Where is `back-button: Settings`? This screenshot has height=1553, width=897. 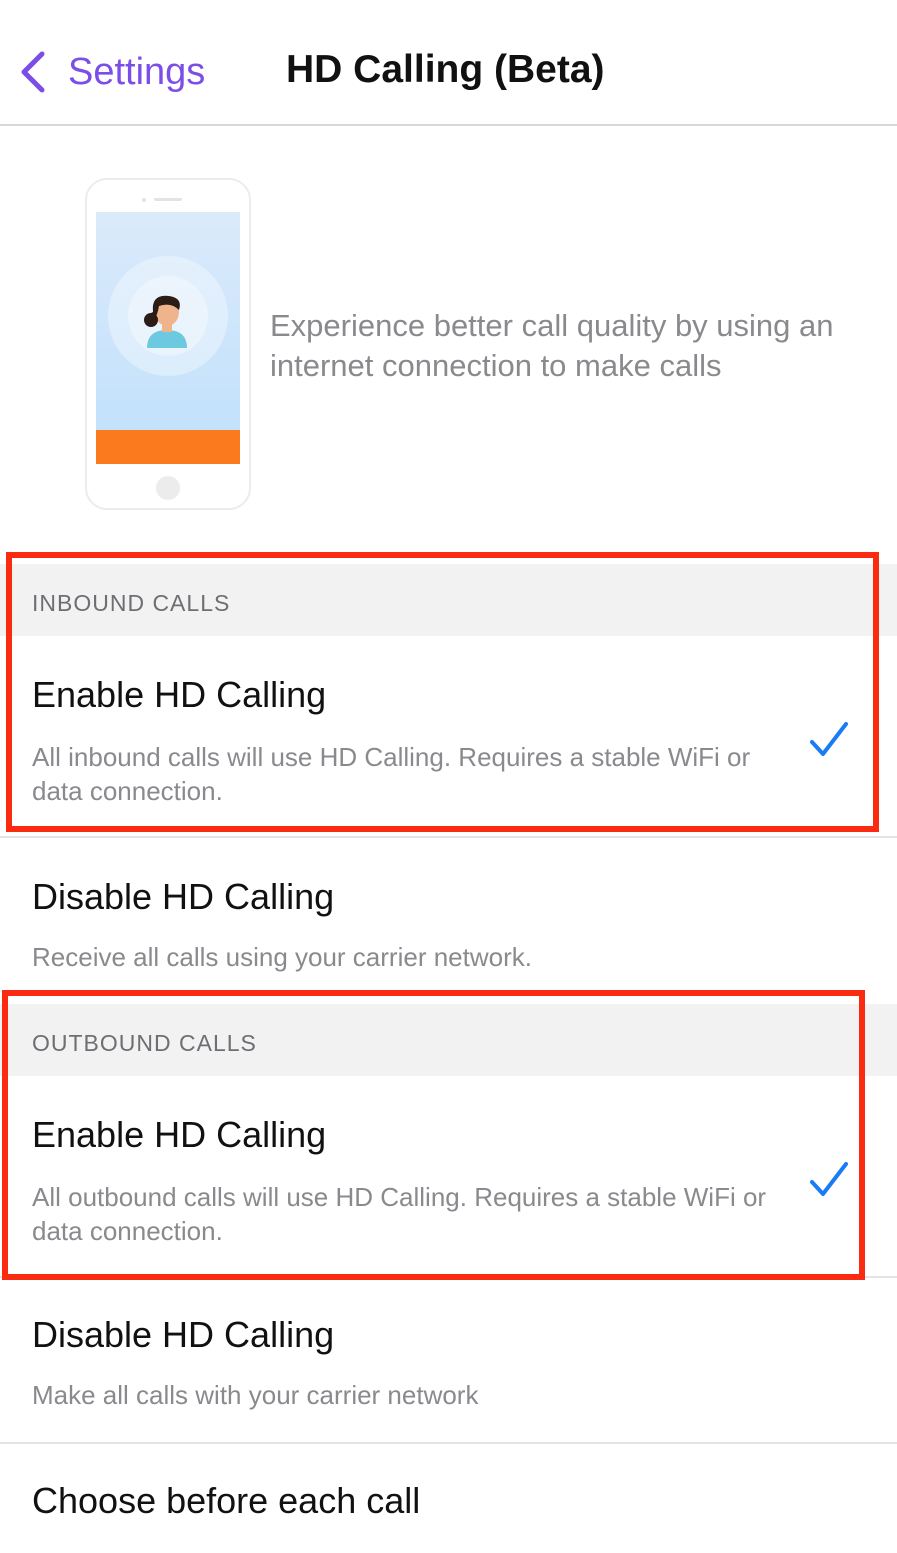 back-button: Settings is located at coordinates (111, 72).